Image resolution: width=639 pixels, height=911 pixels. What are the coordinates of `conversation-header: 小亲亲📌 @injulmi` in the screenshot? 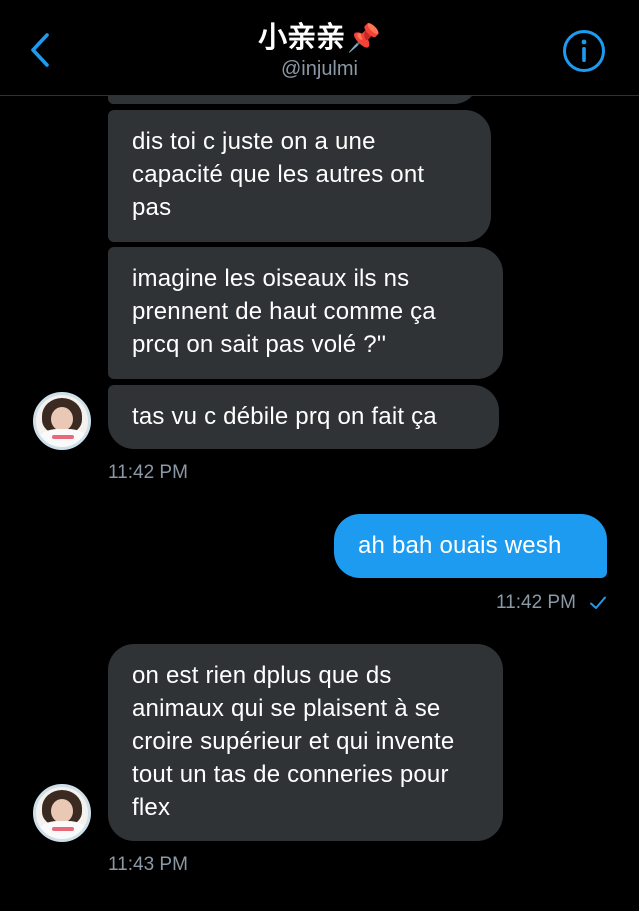 It's located at (319, 48).